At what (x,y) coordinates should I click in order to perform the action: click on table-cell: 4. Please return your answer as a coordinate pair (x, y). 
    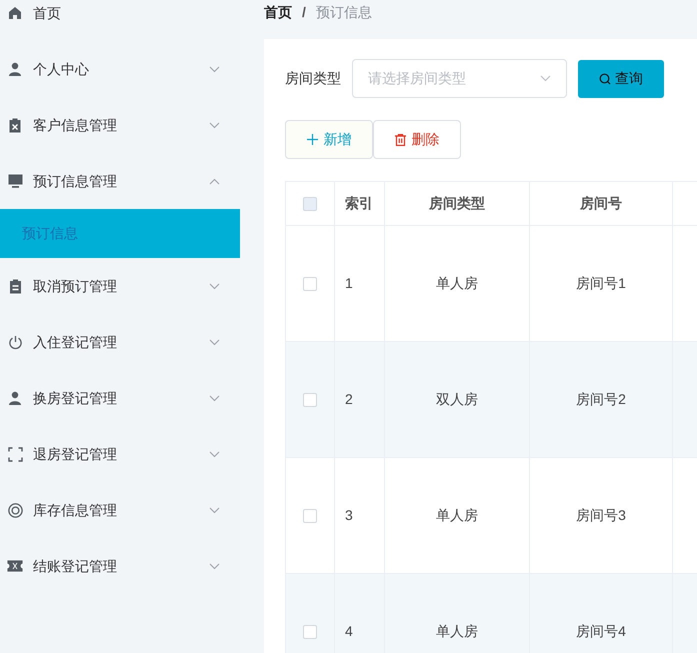
    Looking at the image, I should click on (360, 613).